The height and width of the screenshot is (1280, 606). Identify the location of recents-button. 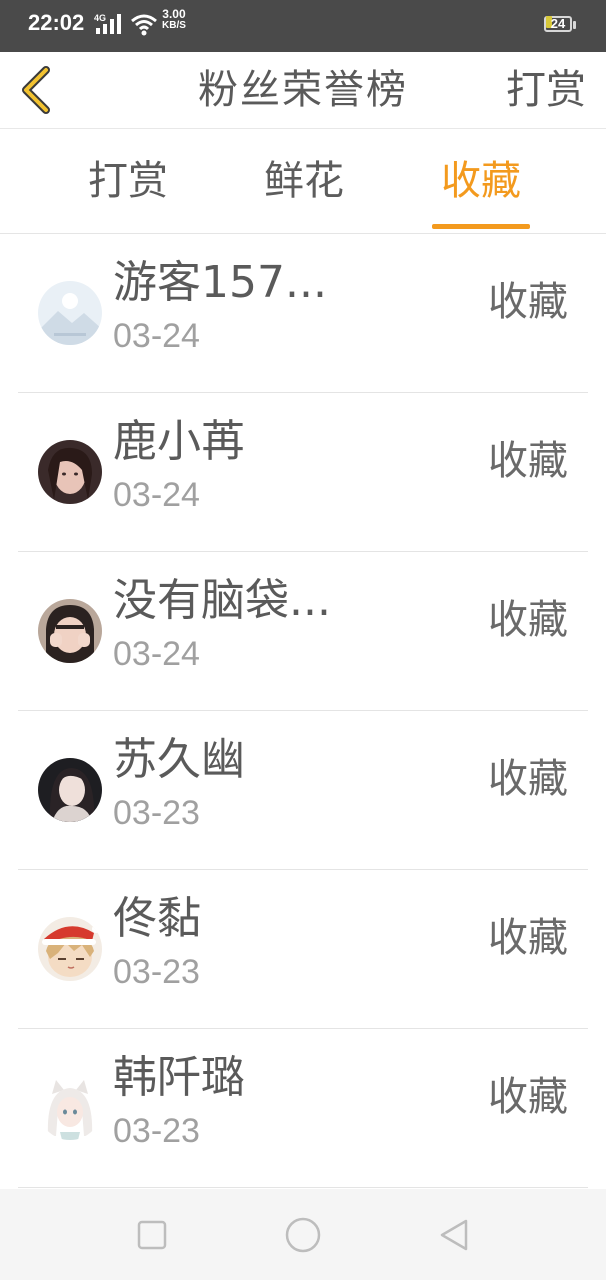
(152, 1235).